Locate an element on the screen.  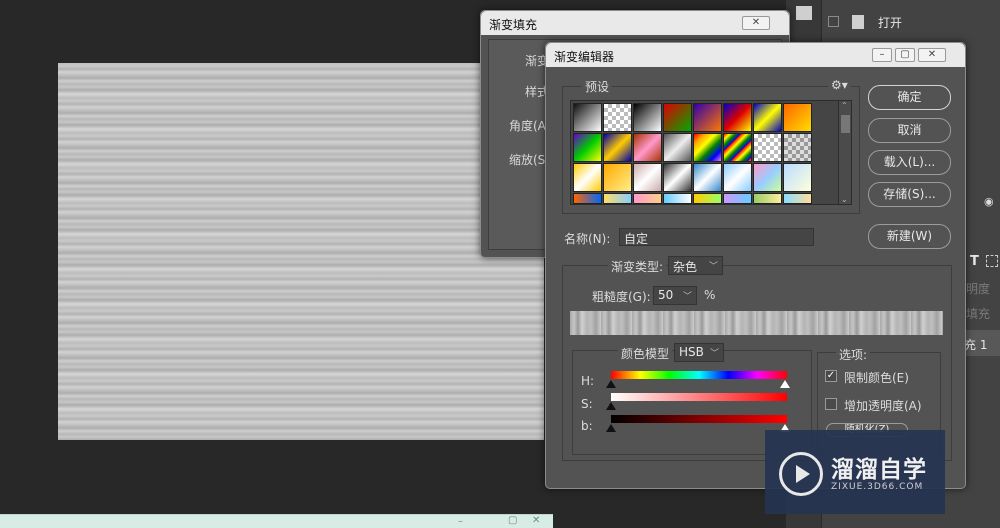
restrict-colors-checkbox: ✓ is located at coordinates (831, 376).